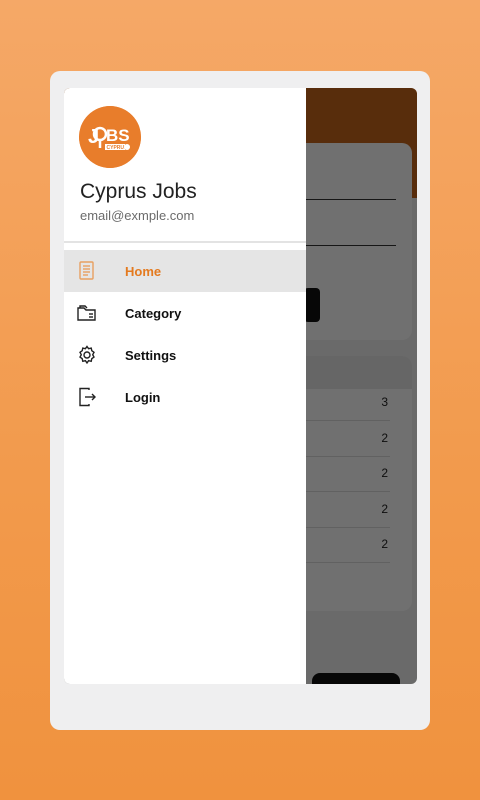  I want to click on menu-item-login: Login, so click(185, 397).